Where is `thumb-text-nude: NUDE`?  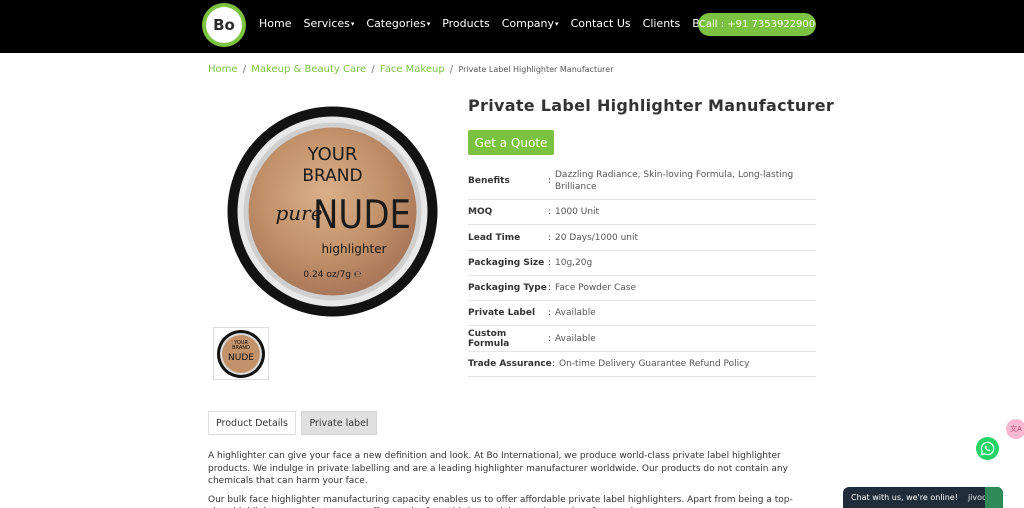
thumb-text-nude: NUDE is located at coordinates (241, 358).